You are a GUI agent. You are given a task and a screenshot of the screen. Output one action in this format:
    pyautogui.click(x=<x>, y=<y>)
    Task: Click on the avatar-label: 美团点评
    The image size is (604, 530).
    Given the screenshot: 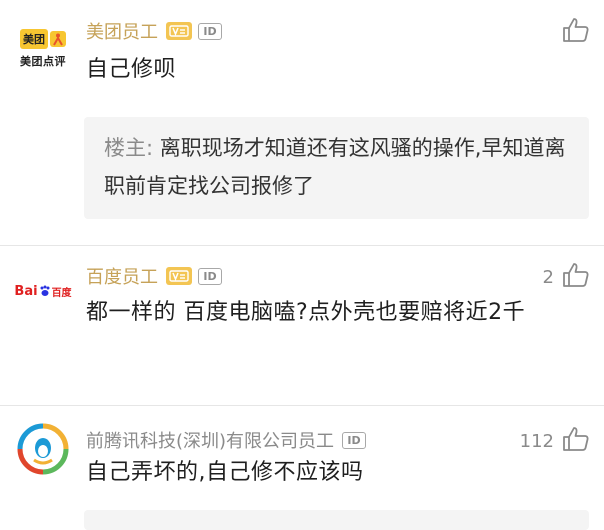 What is the action you would take?
    pyautogui.click(x=43, y=61)
    